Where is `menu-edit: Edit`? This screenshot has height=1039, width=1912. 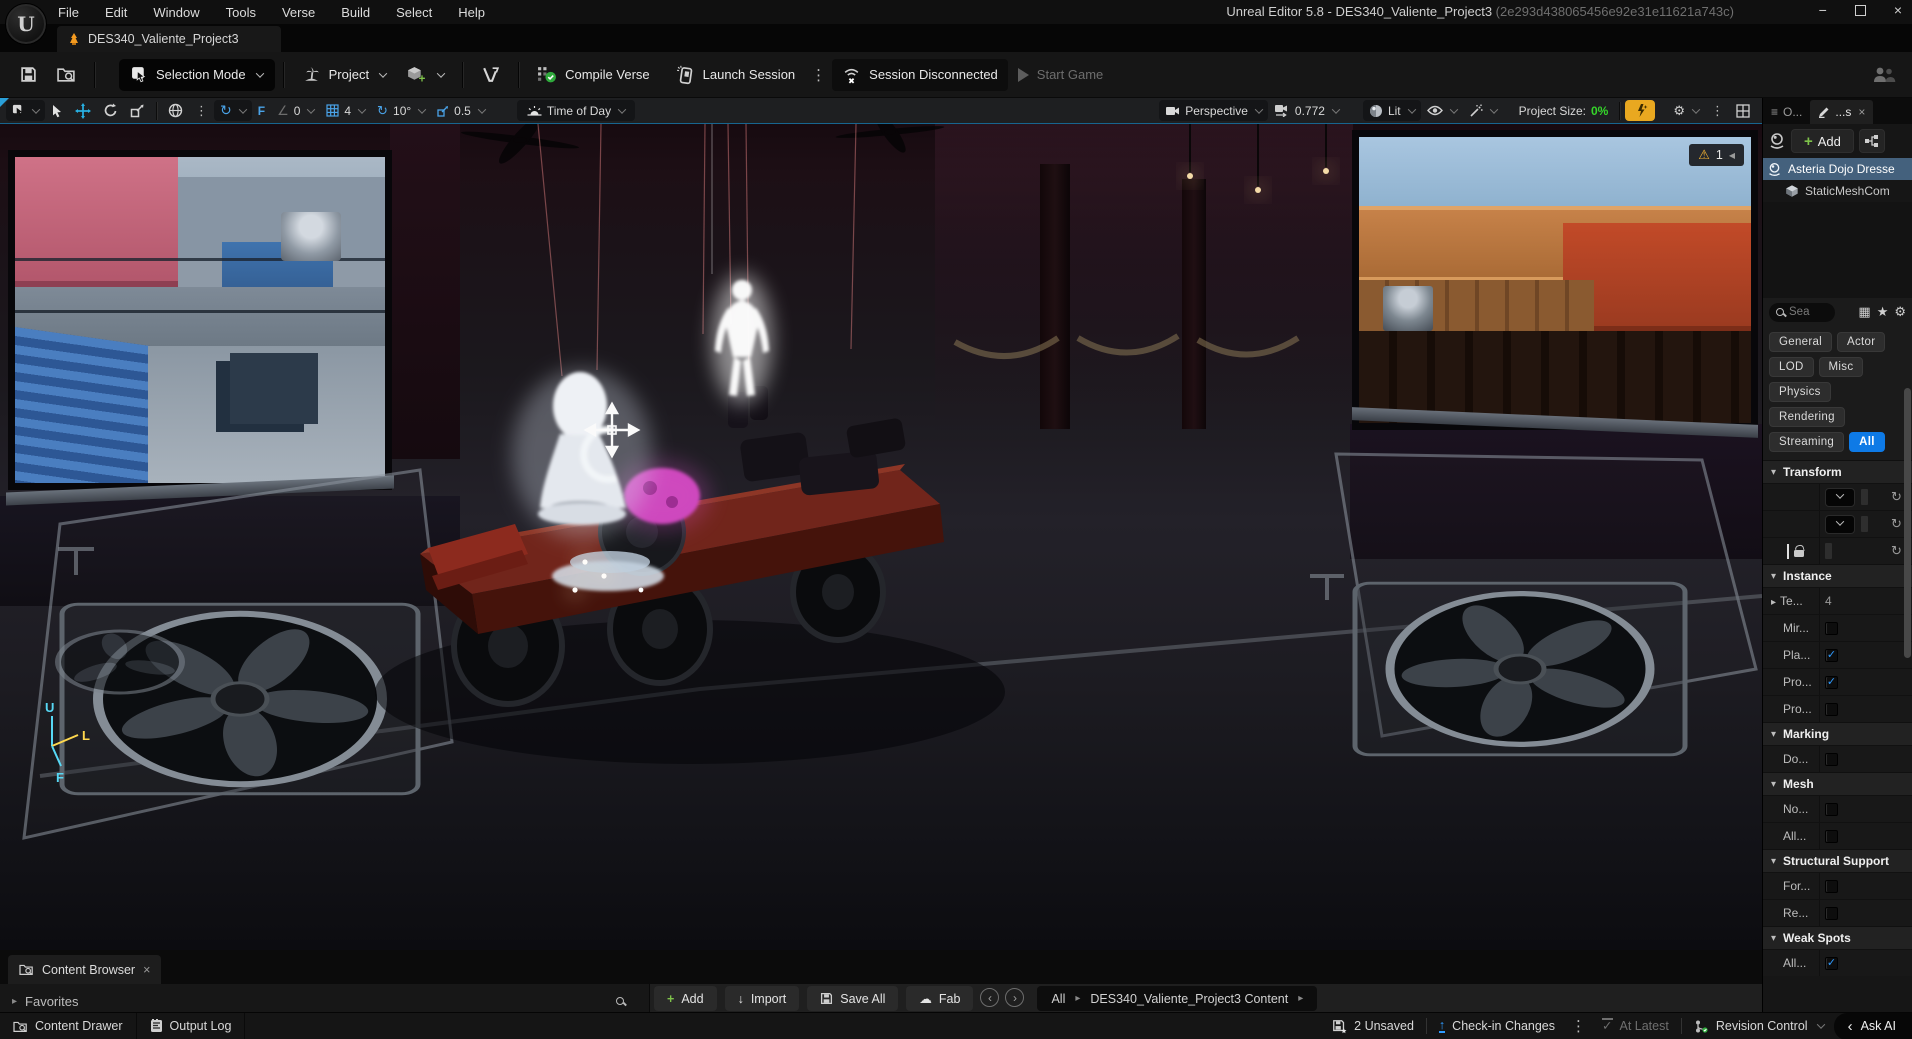 menu-edit: Edit is located at coordinates (116, 12).